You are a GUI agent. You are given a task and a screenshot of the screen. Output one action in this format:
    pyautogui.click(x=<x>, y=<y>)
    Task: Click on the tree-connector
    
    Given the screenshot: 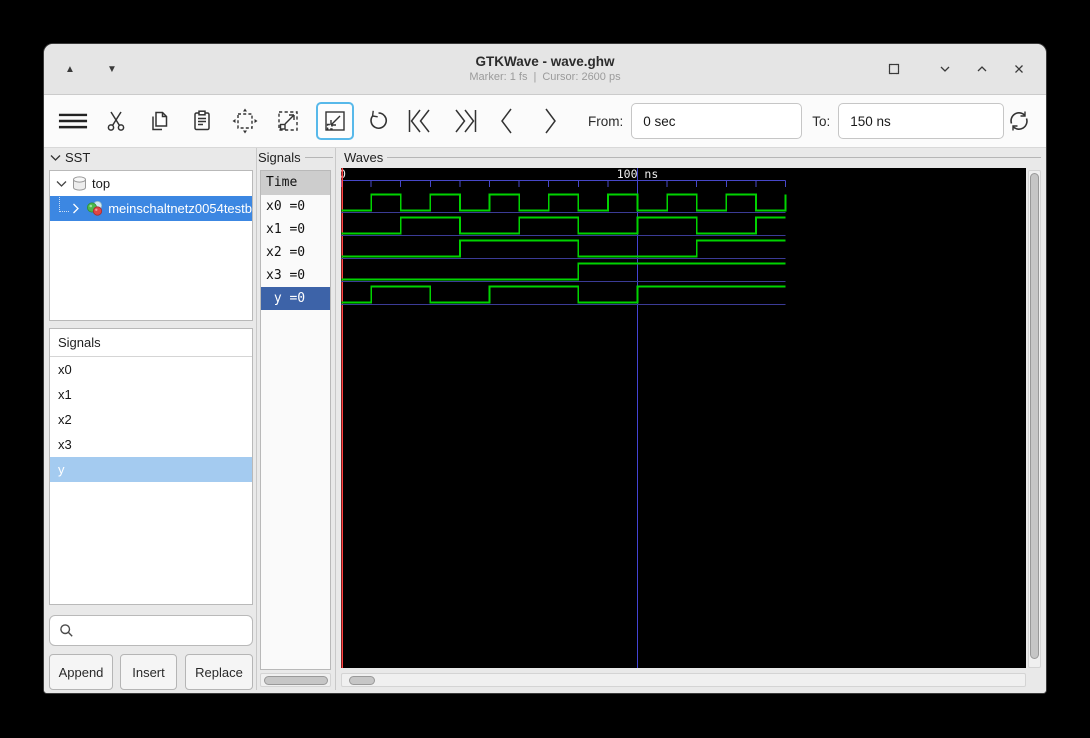 What is the action you would take?
    pyautogui.click(x=64, y=204)
    